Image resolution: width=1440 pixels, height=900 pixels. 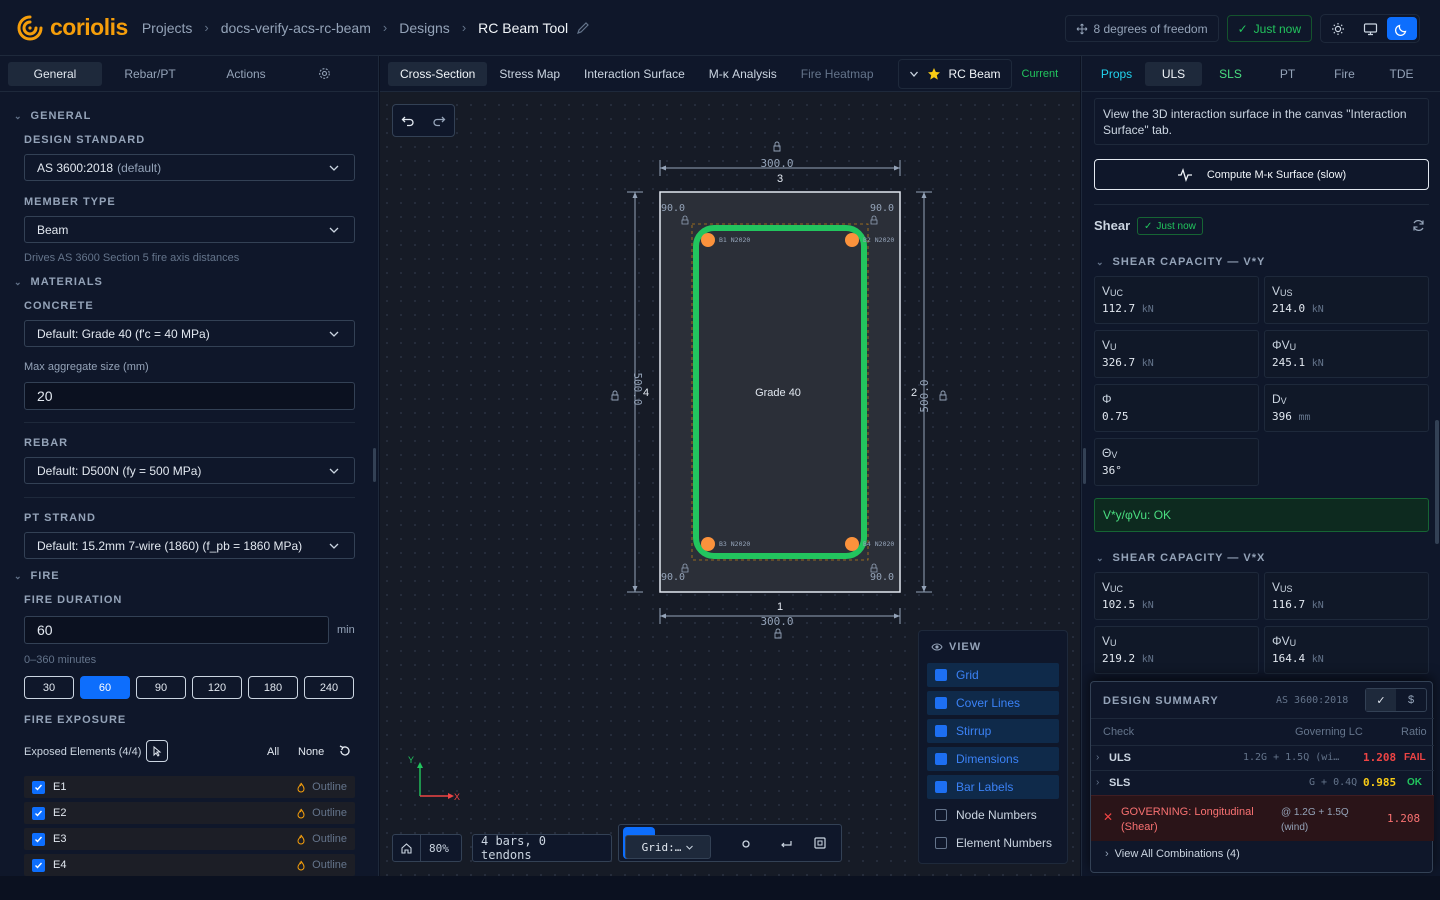 I want to click on concrete-select: Default: Grade 40 (f'c = 40 MPa), so click(x=189, y=333).